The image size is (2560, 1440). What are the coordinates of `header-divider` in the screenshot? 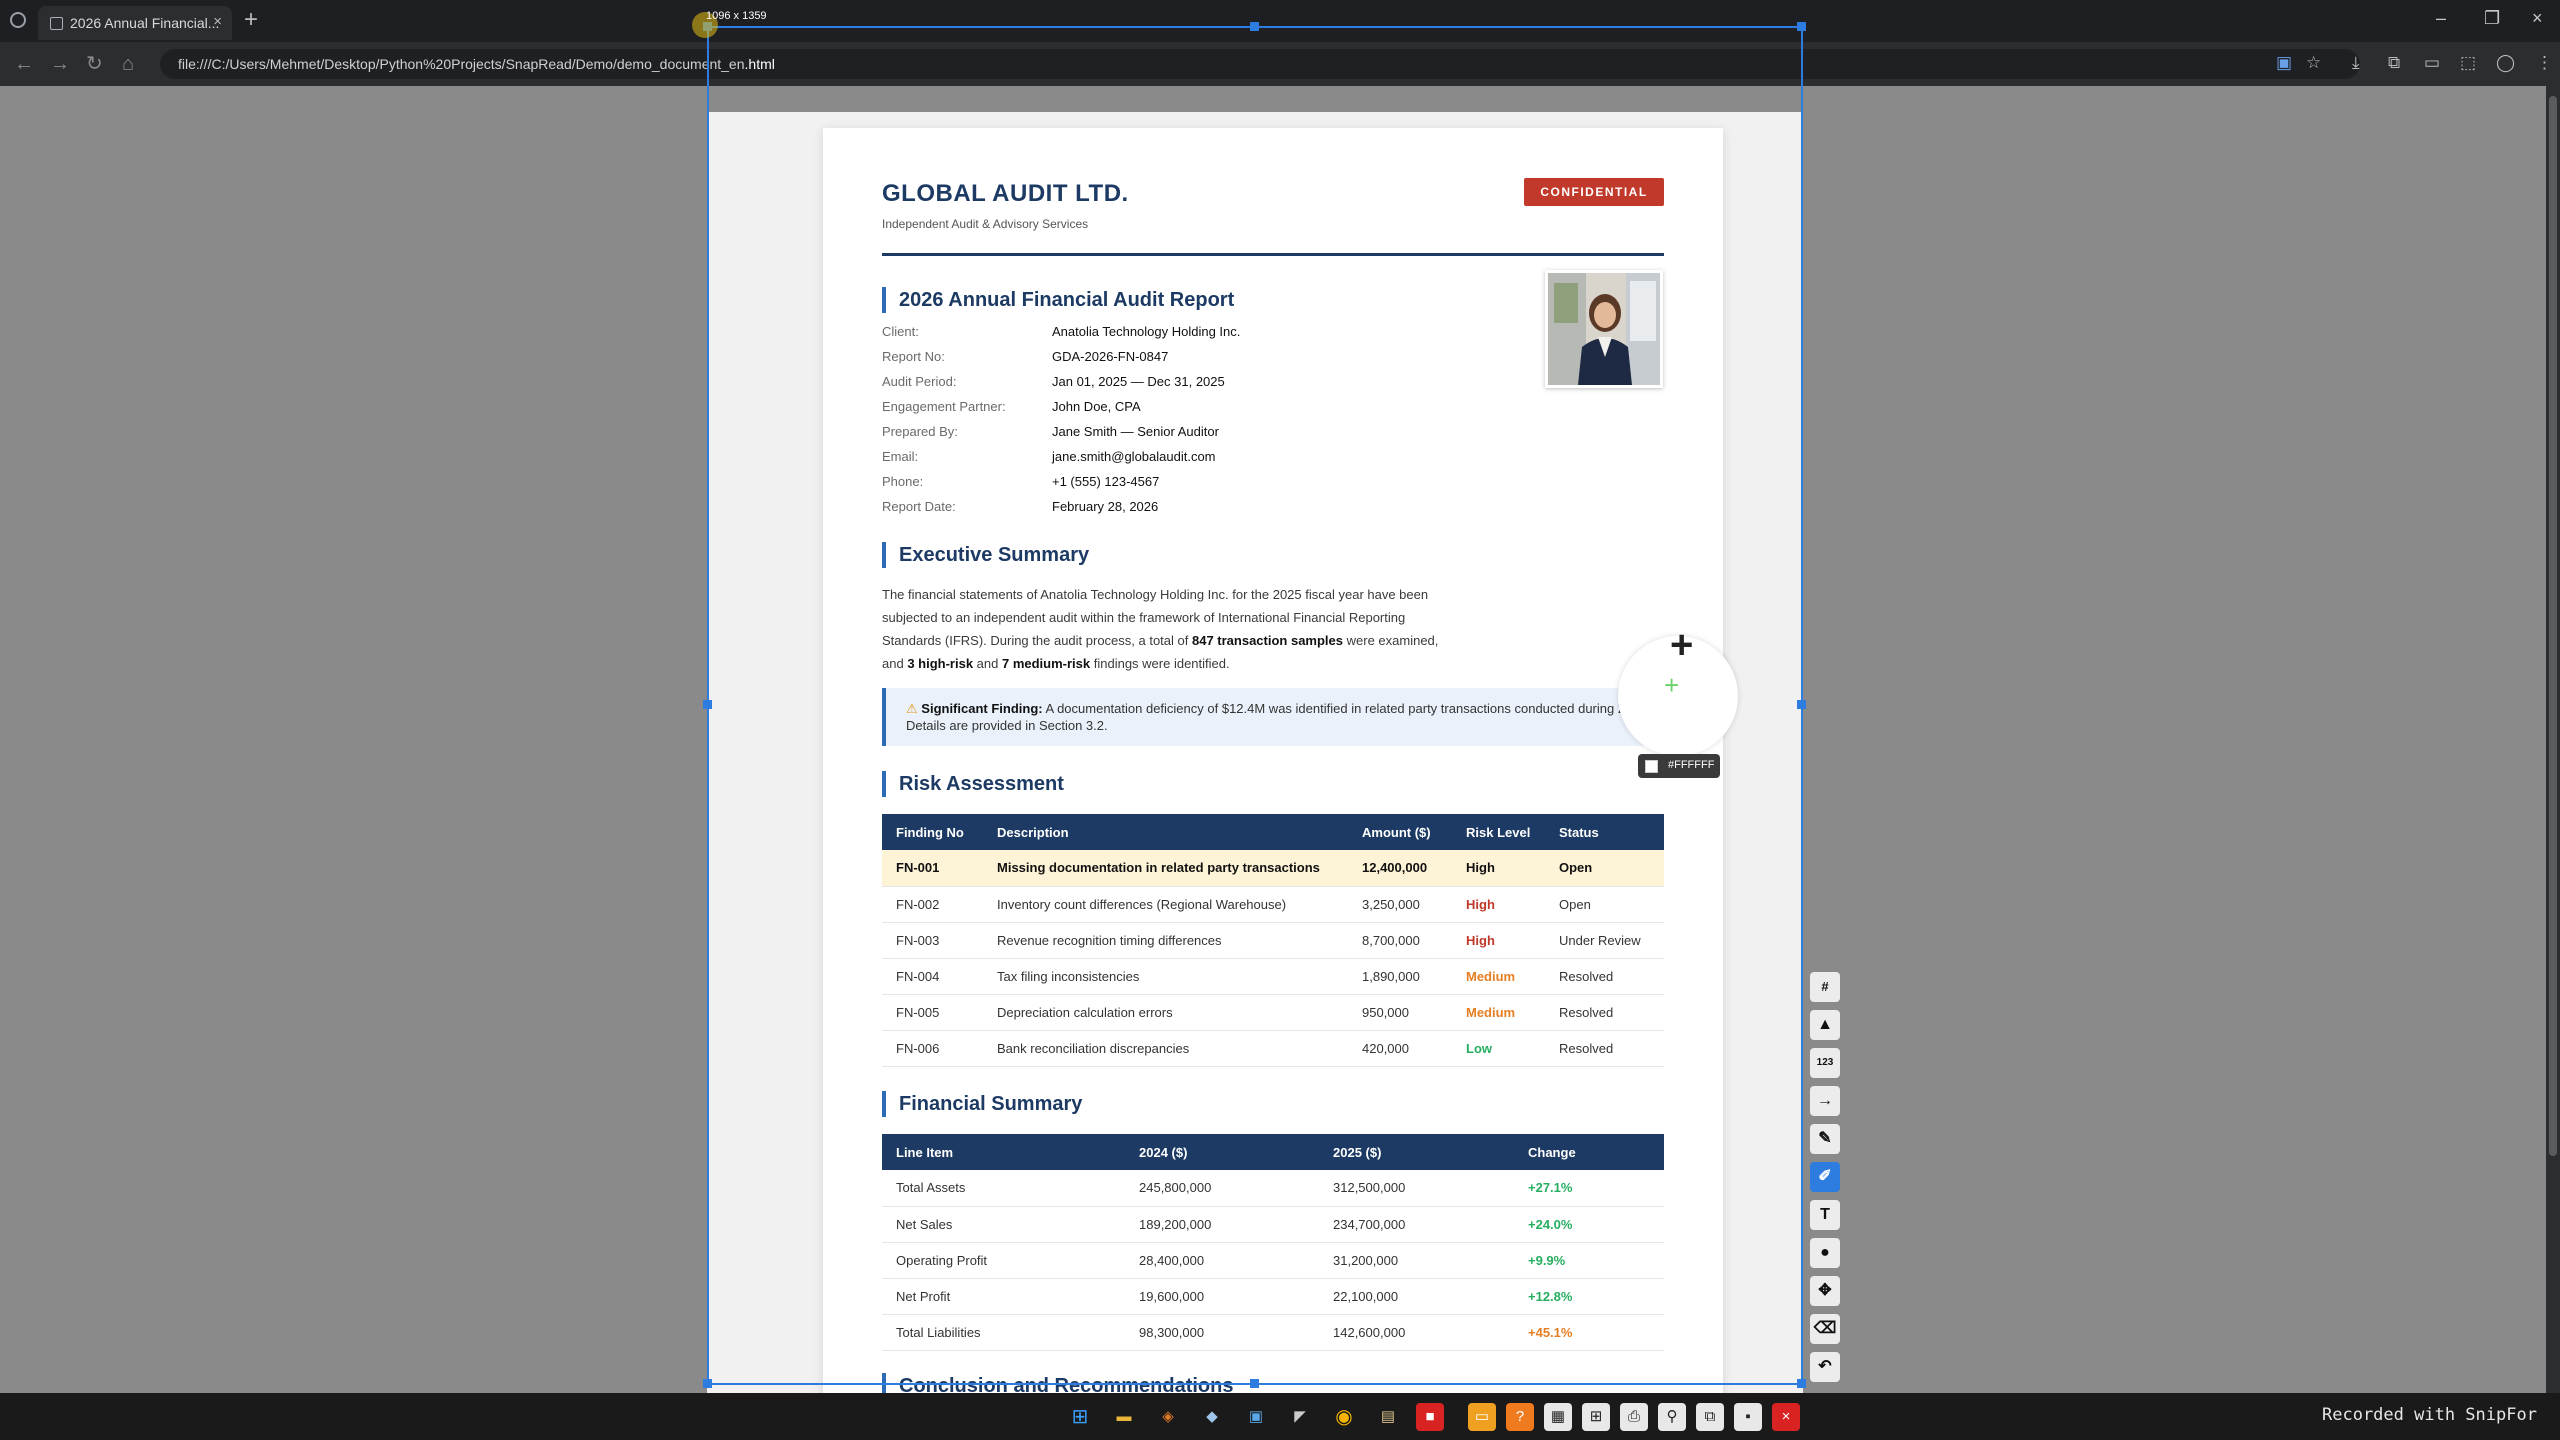 It's located at (1273, 254).